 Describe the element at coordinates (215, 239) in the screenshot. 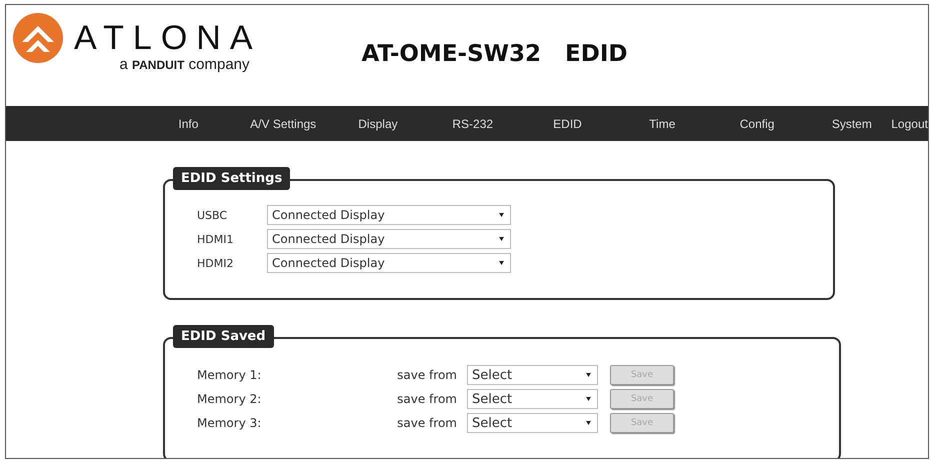

I see `port-label: HDMI1` at that location.